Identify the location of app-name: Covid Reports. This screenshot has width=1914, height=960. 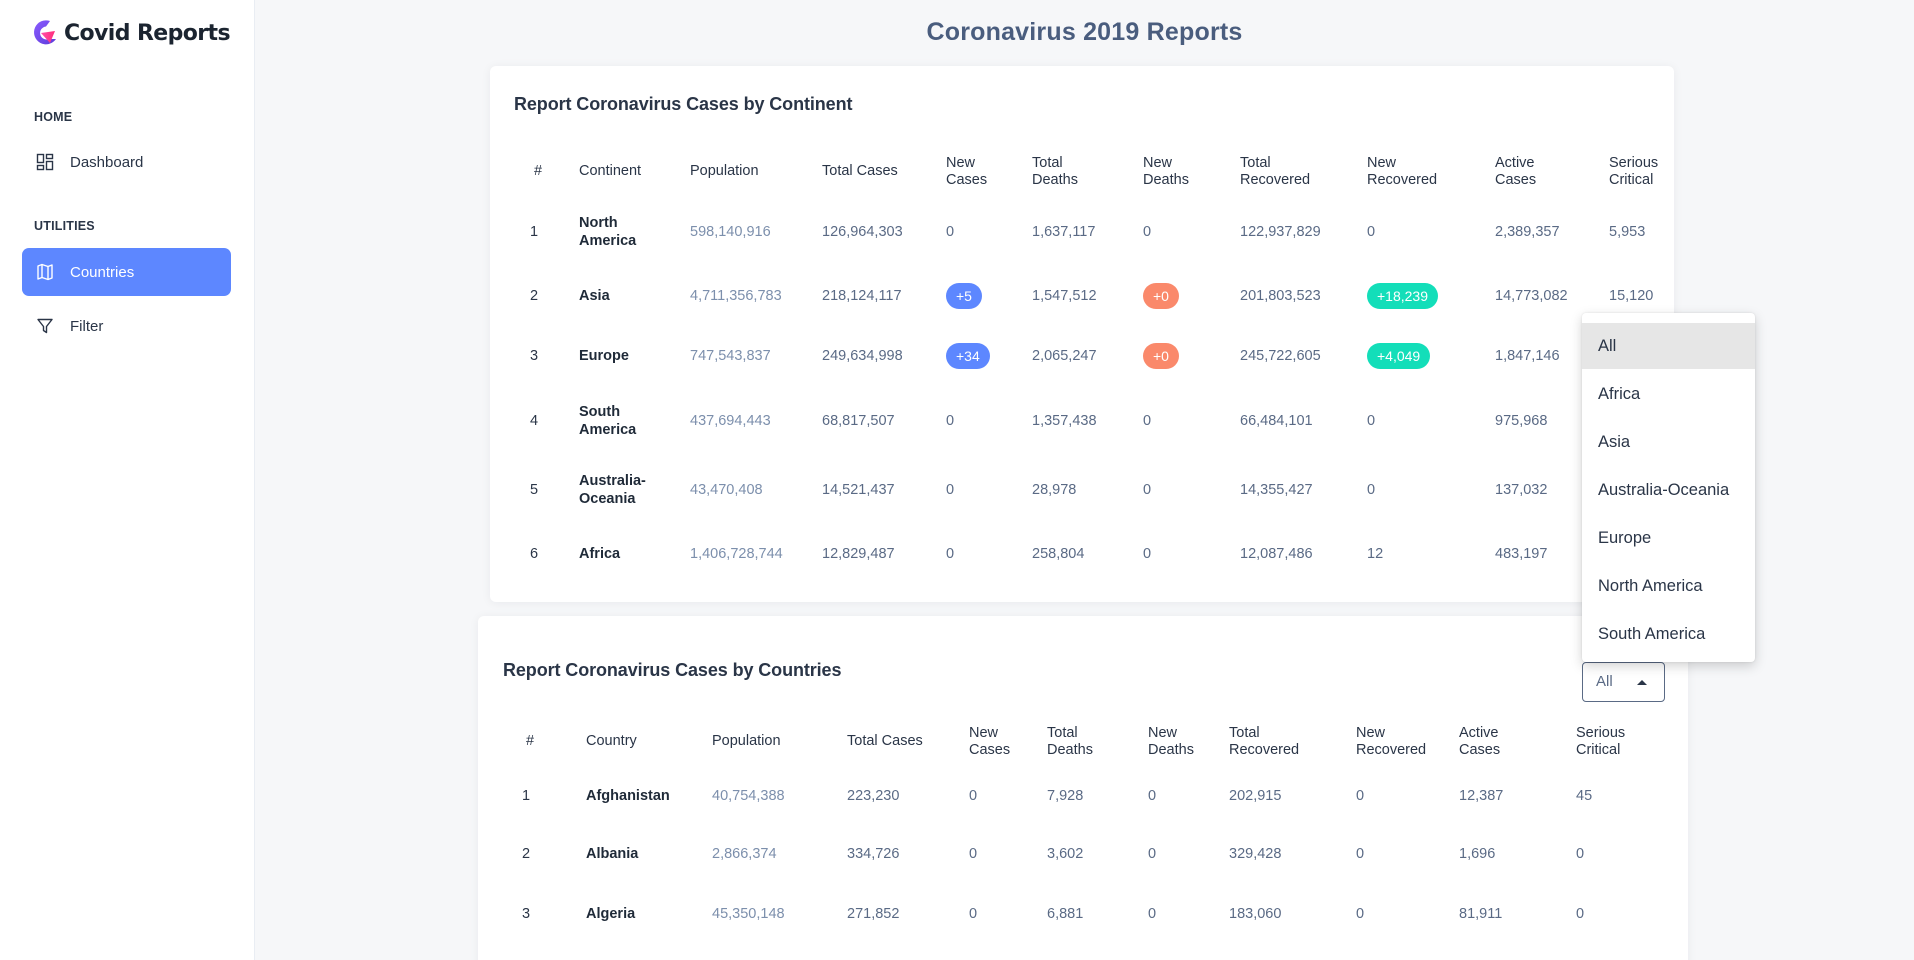
(147, 33).